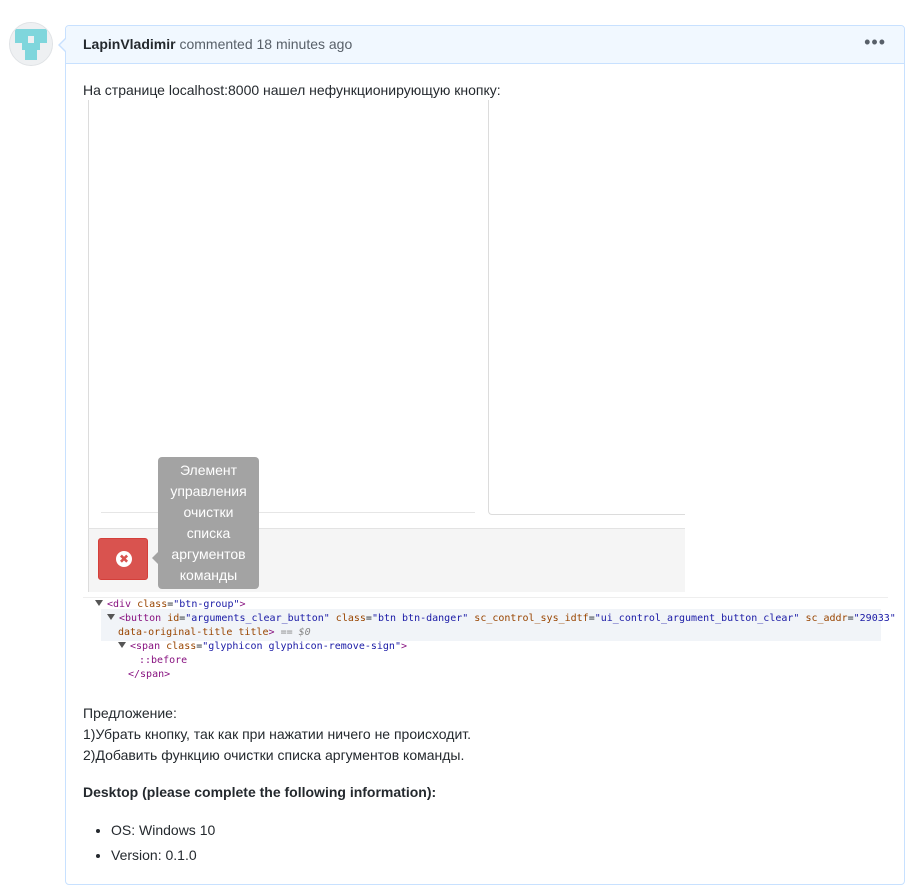 Image resolution: width=916 pixels, height=885 pixels. What do you see at coordinates (170, 605) in the screenshot?
I see `devtools-line: <div class="btn-group">` at bounding box center [170, 605].